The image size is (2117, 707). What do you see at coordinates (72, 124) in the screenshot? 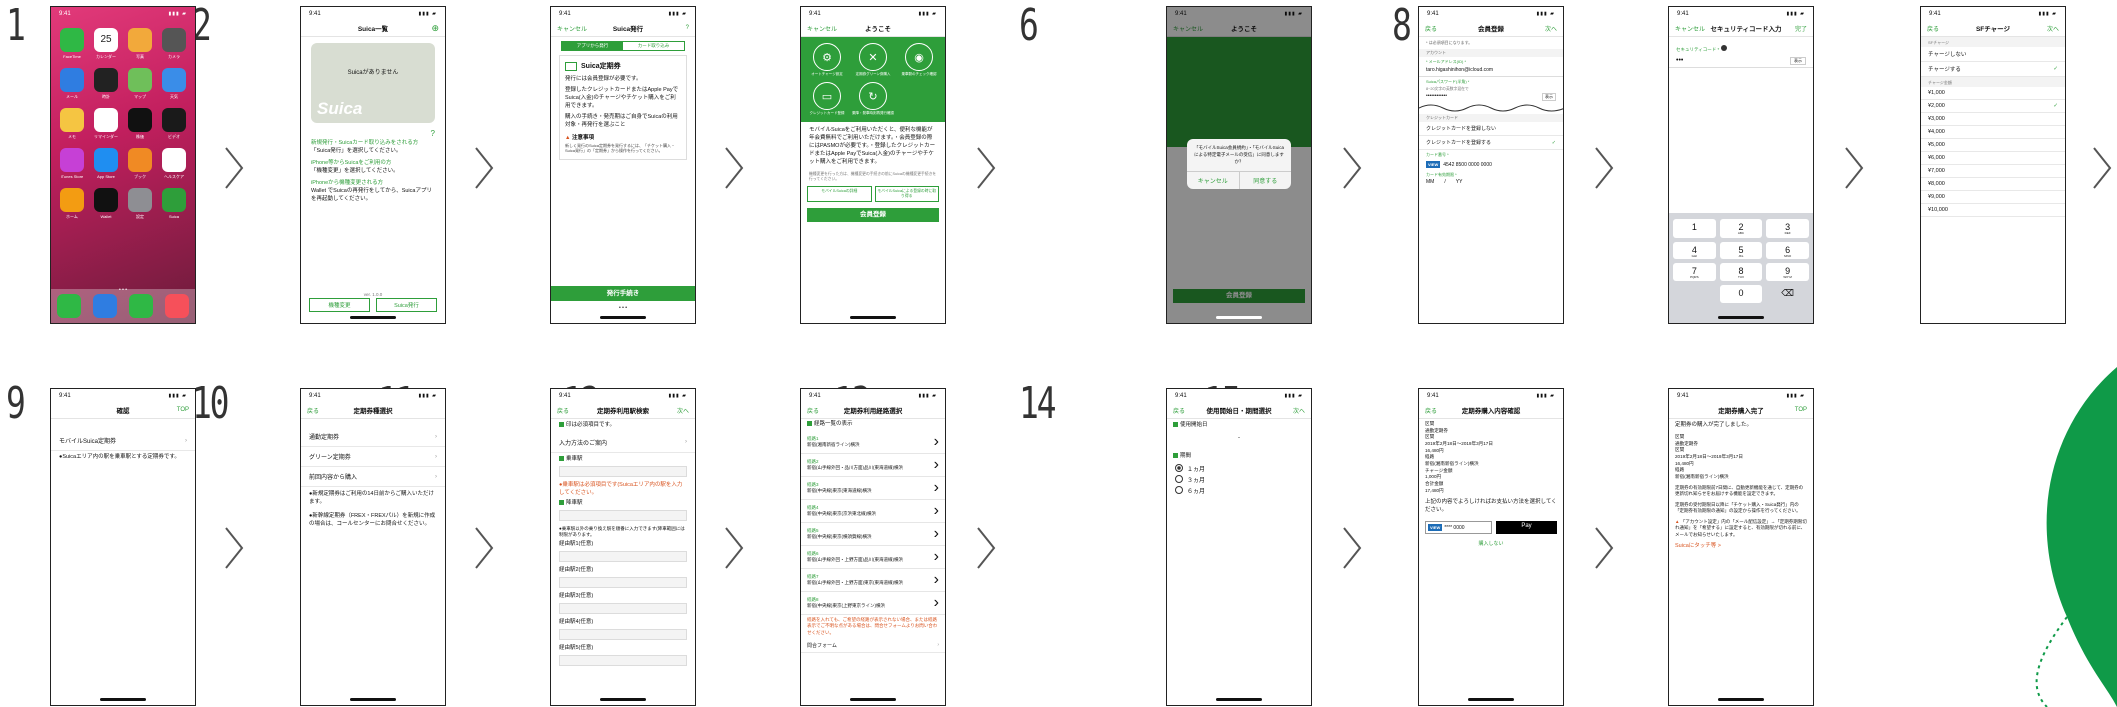
I see `app-icon: メモ` at bounding box center [72, 124].